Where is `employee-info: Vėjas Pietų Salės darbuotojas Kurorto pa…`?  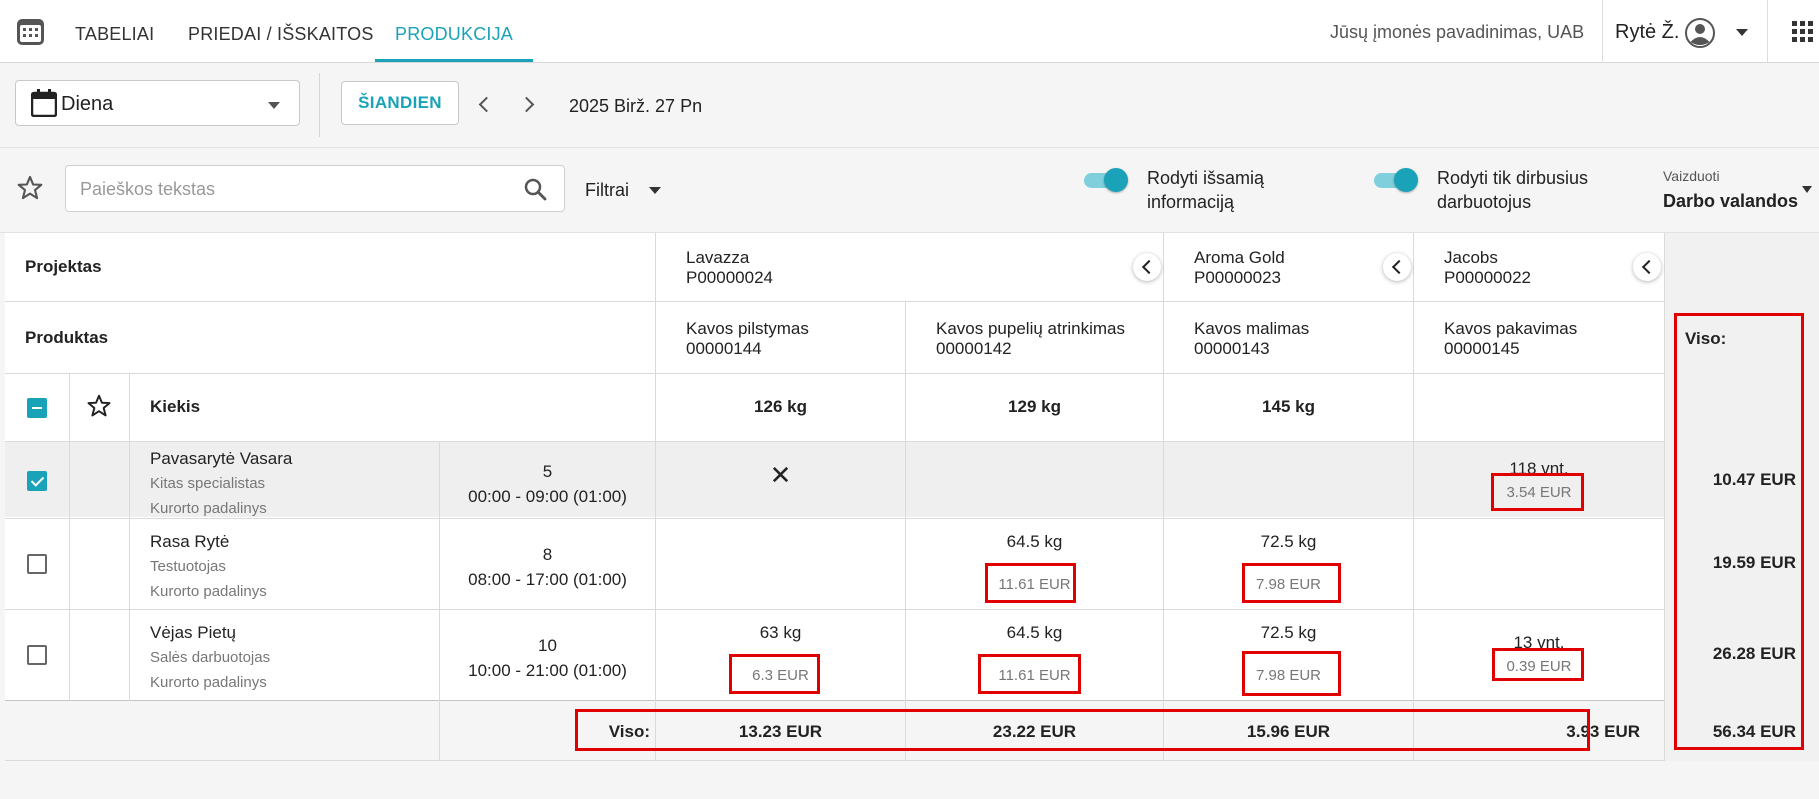
employee-info: Vėjas Pietų Salės darbuotojas Kurorto pa… is located at coordinates (210, 657).